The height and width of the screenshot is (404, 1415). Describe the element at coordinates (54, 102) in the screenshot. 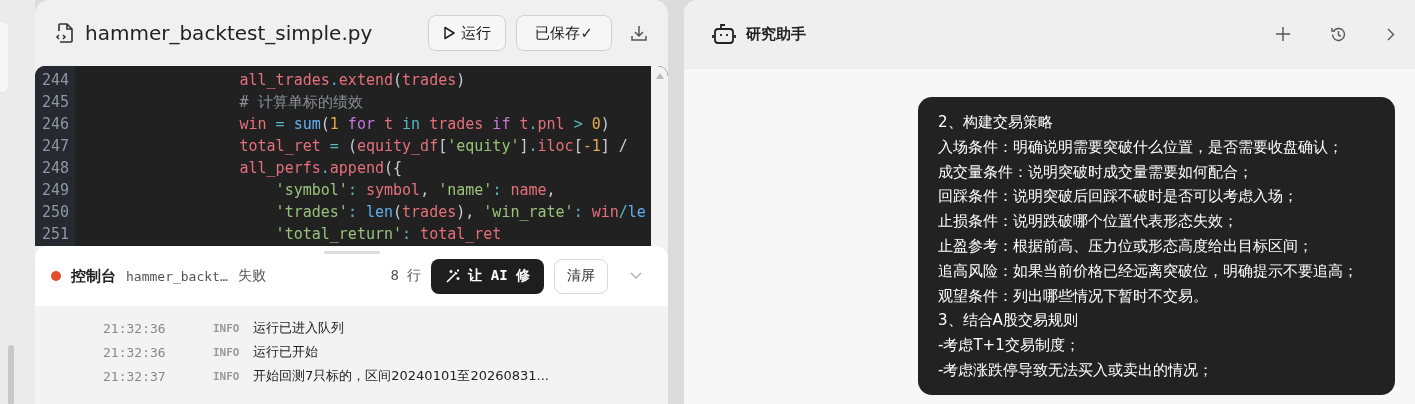

I see `line-number: 245` at that location.